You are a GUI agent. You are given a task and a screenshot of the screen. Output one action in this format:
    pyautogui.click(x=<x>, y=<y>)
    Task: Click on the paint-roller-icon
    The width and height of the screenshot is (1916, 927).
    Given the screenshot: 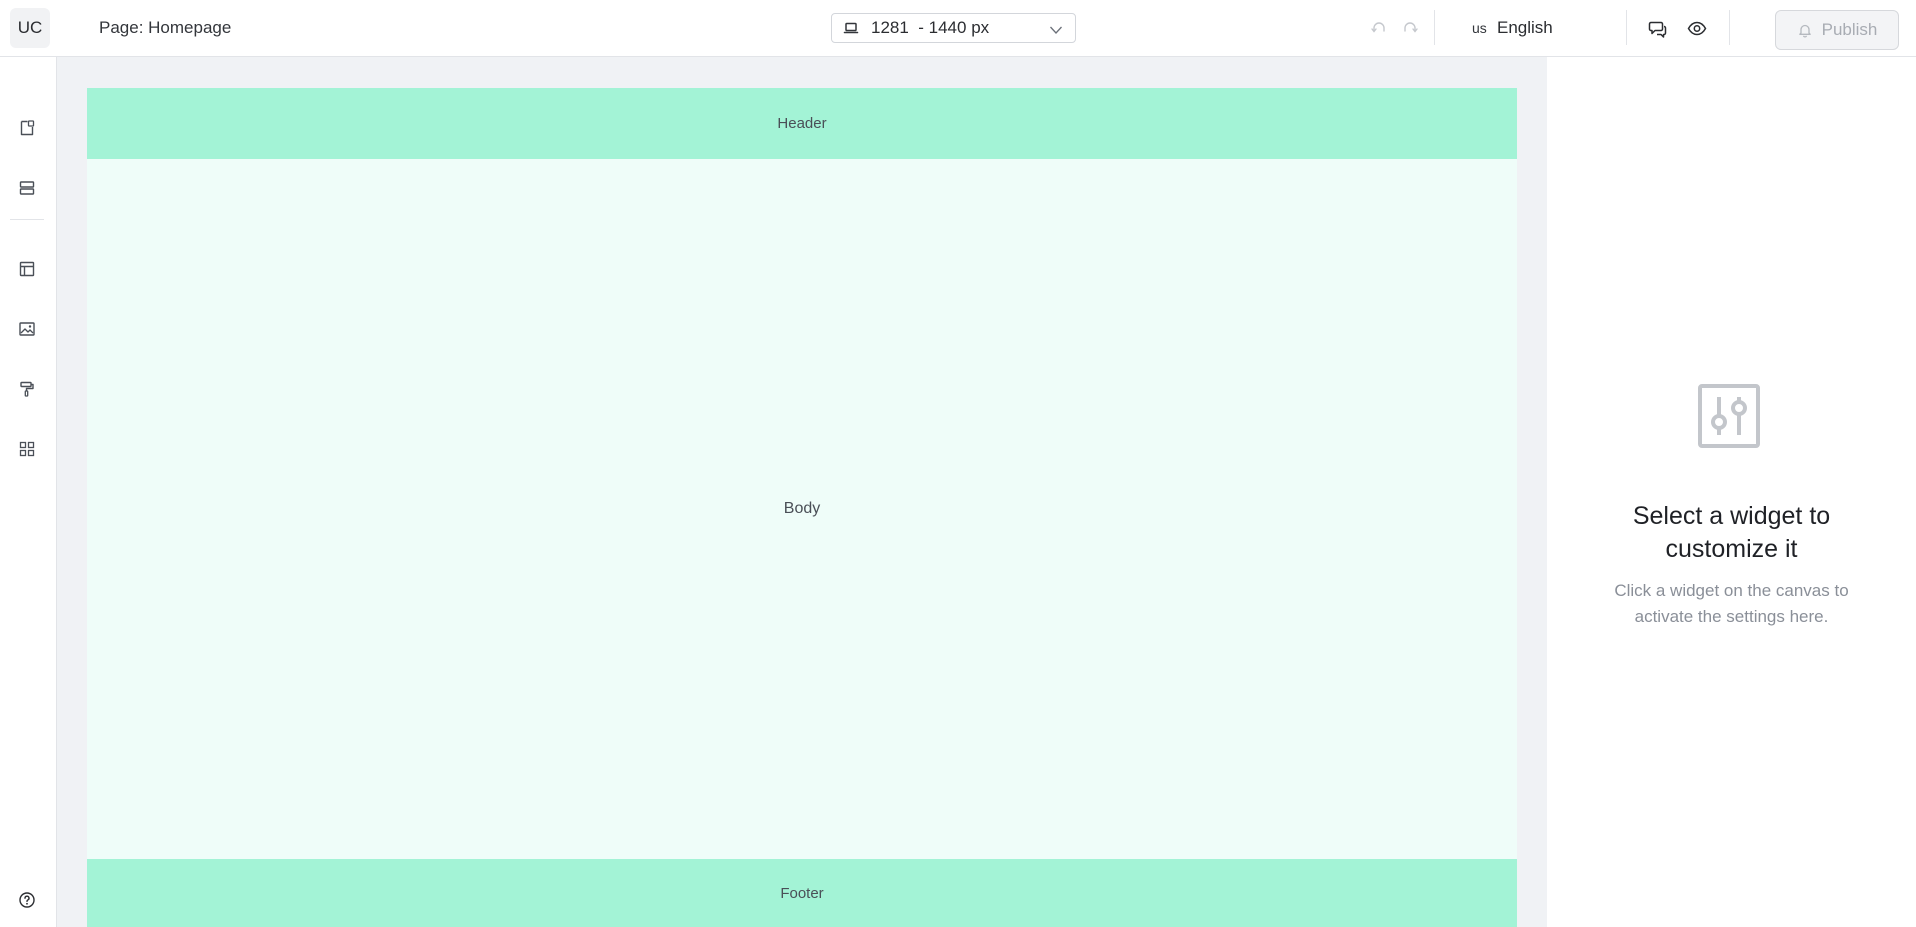 What is the action you would take?
    pyautogui.click(x=27, y=389)
    